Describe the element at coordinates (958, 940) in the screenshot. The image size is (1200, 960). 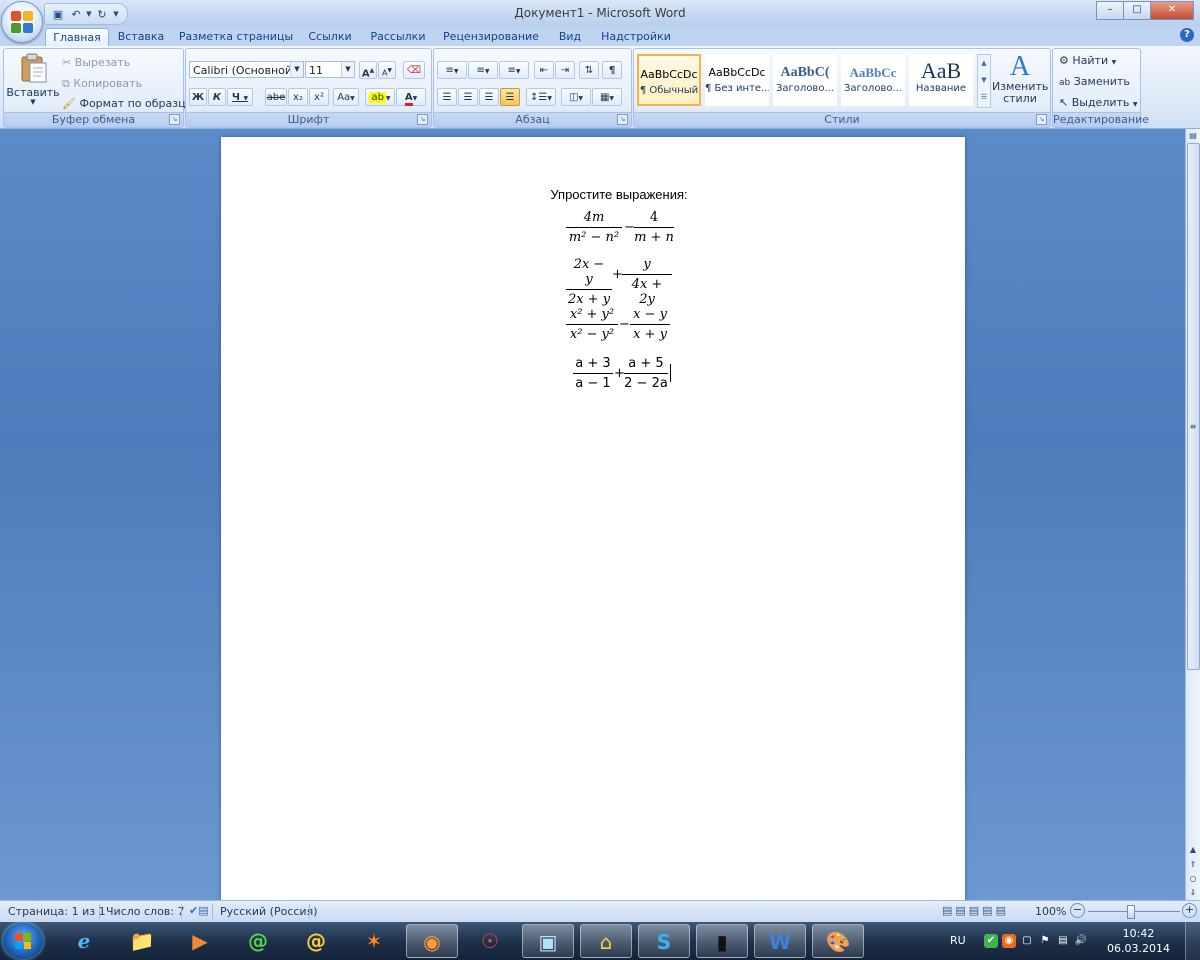
I see `input-language: RU` at that location.